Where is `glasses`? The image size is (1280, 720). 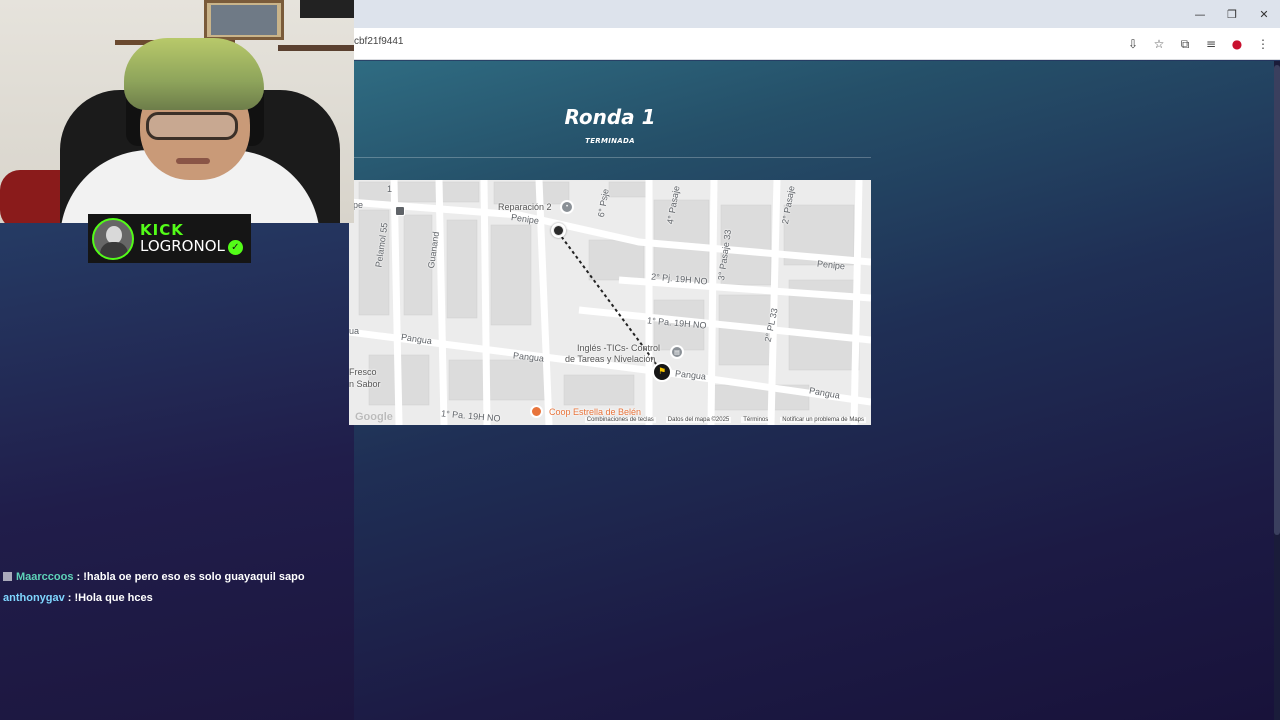 glasses is located at coordinates (192, 126).